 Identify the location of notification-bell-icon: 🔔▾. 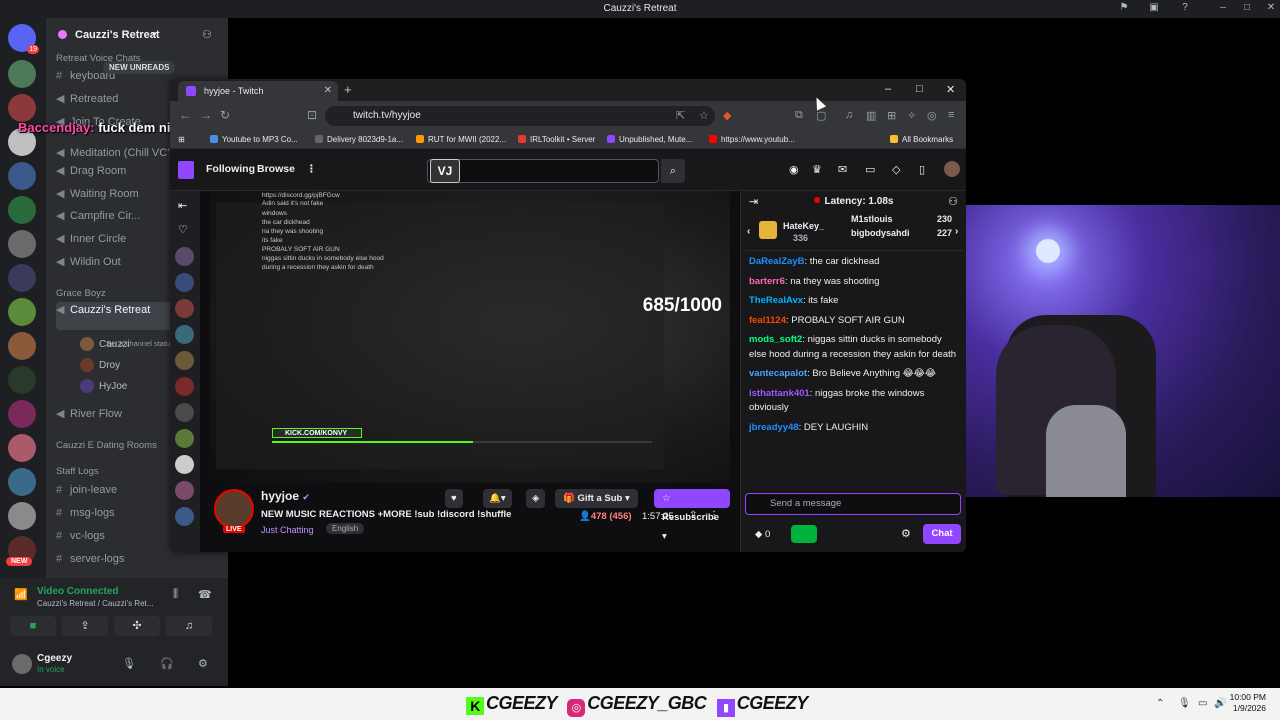
(497, 498).